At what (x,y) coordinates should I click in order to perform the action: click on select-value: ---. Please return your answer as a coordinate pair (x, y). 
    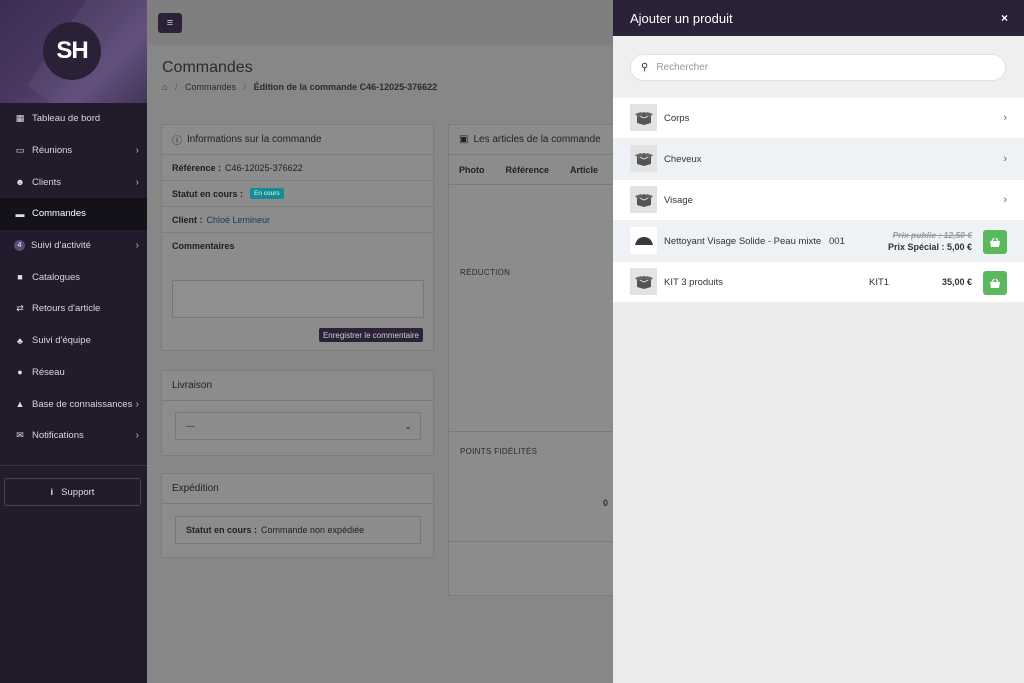
    Looking at the image, I should click on (190, 426).